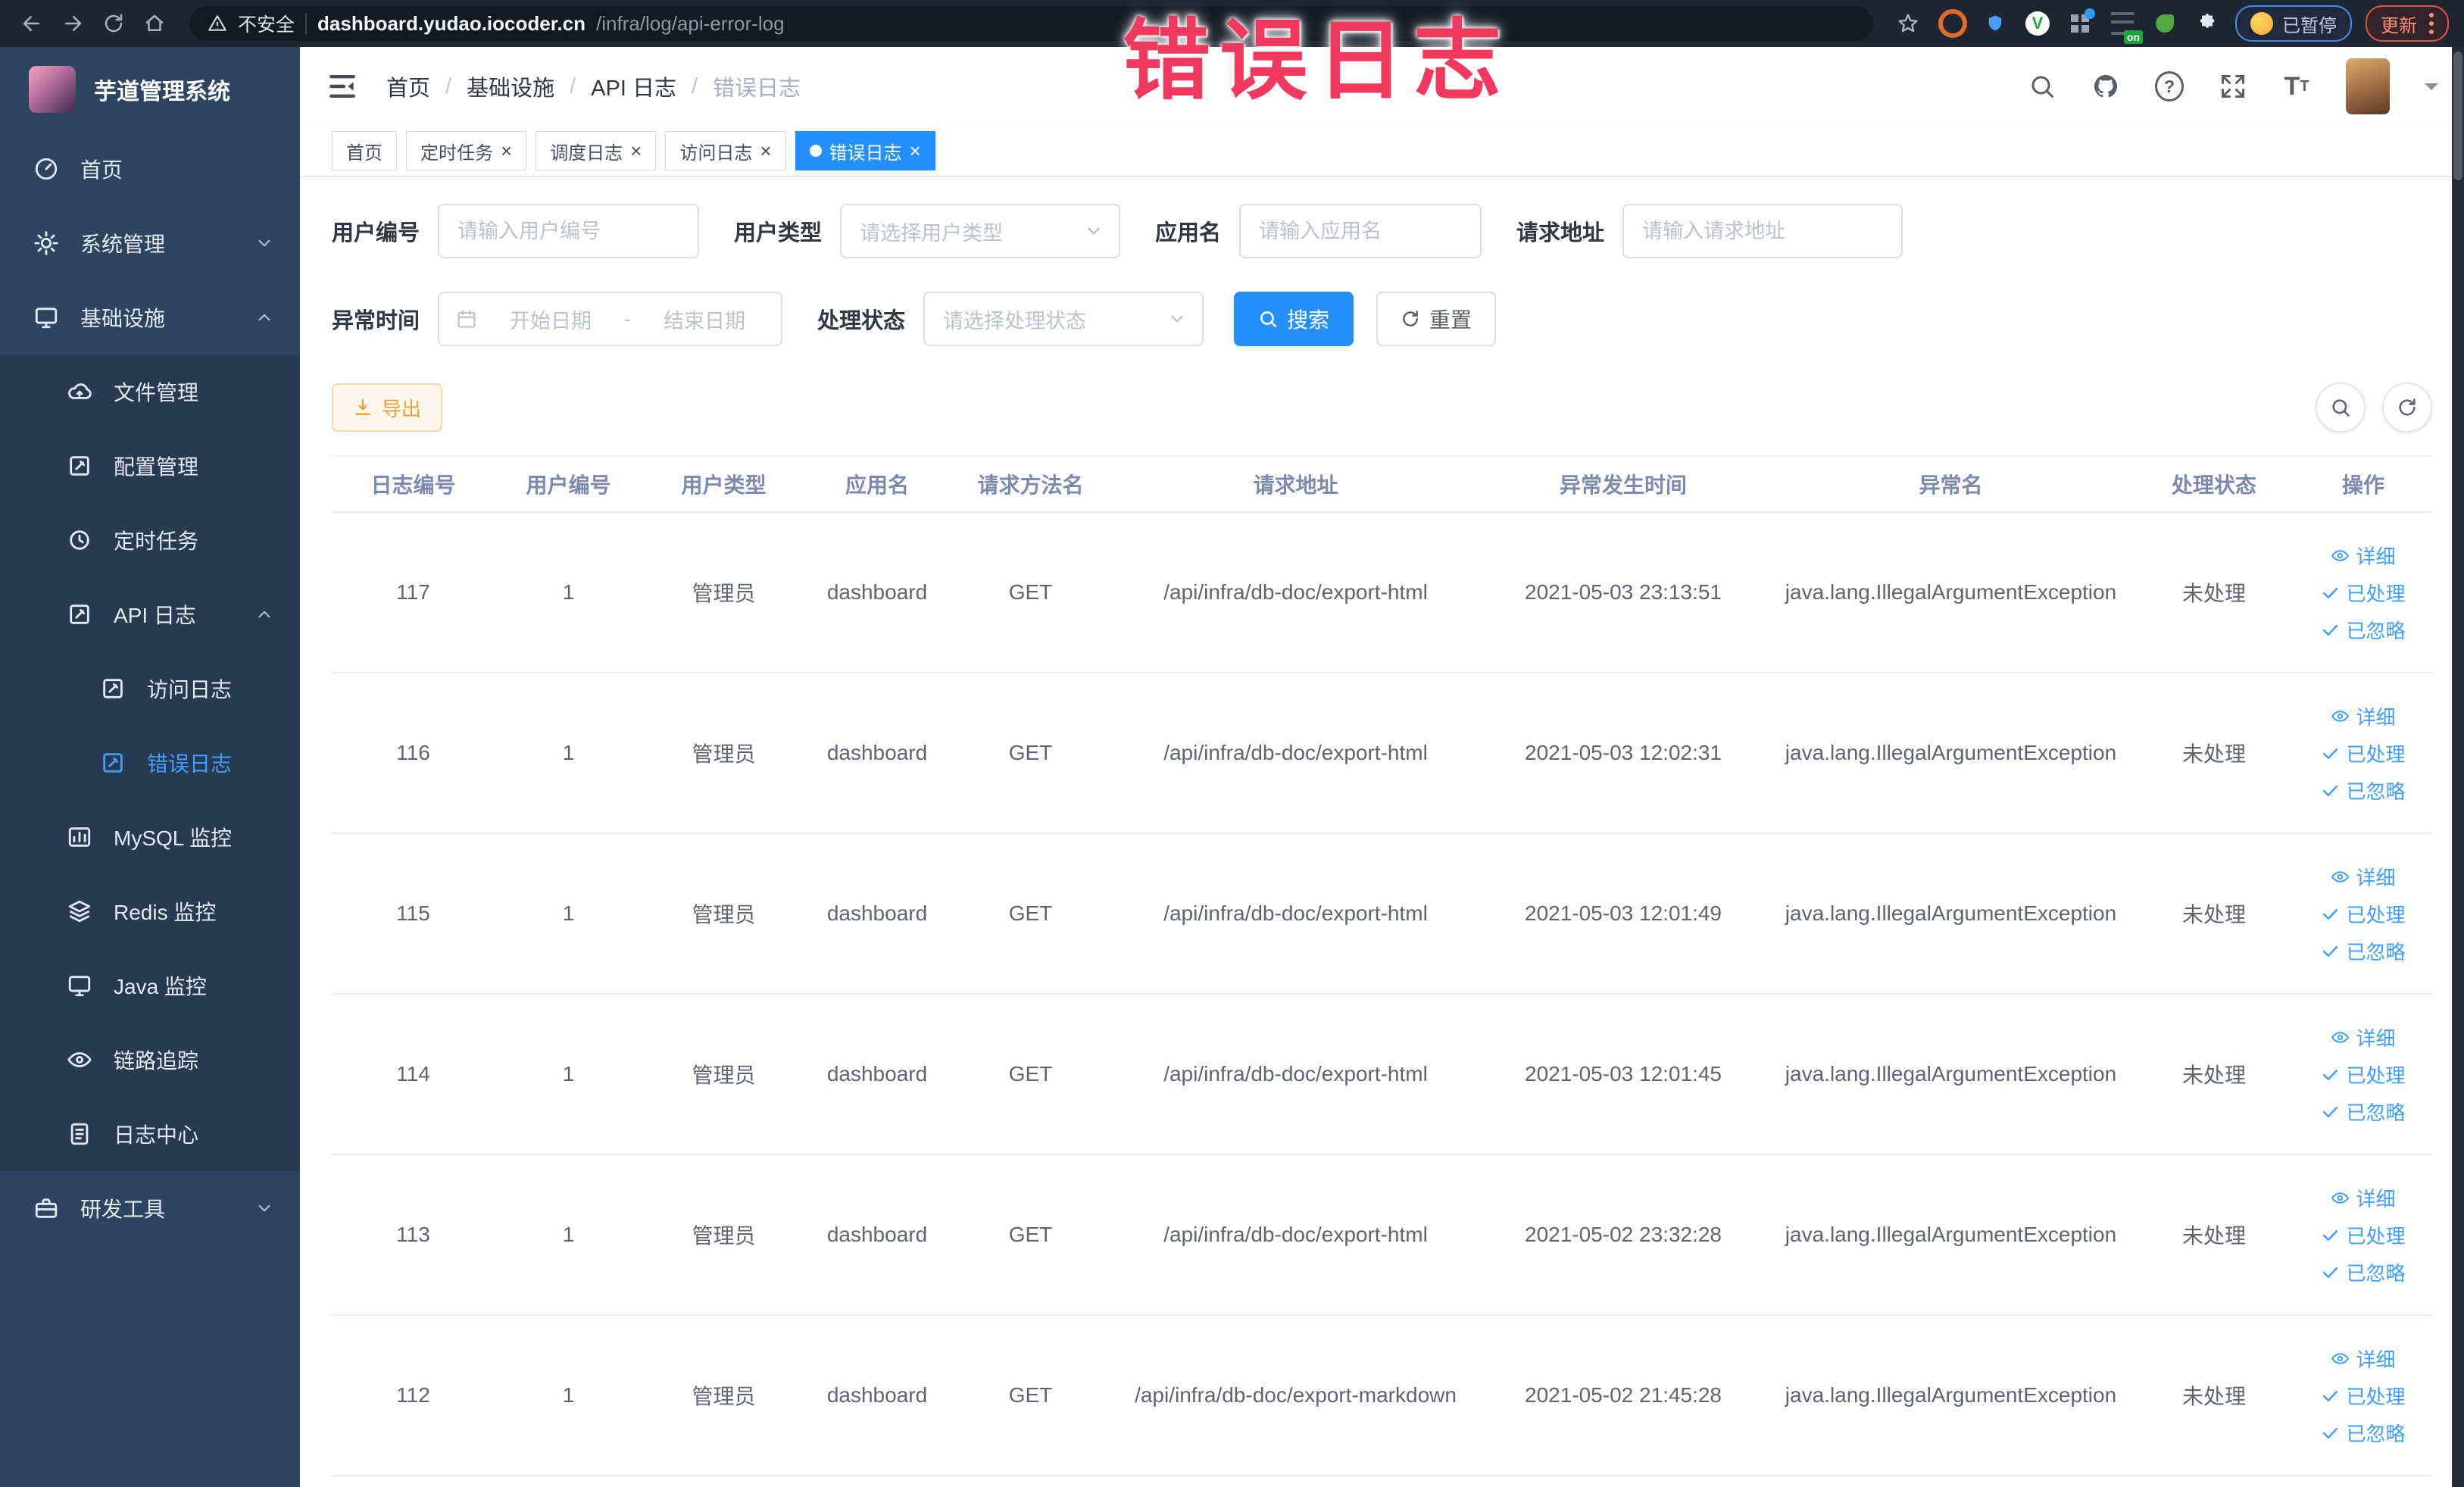 The width and height of the screenshot is (2464, 1487). Describe the element at coordinates (1952, 23) in the screenshot. I see `extension-icon-orange-ring` at that location.